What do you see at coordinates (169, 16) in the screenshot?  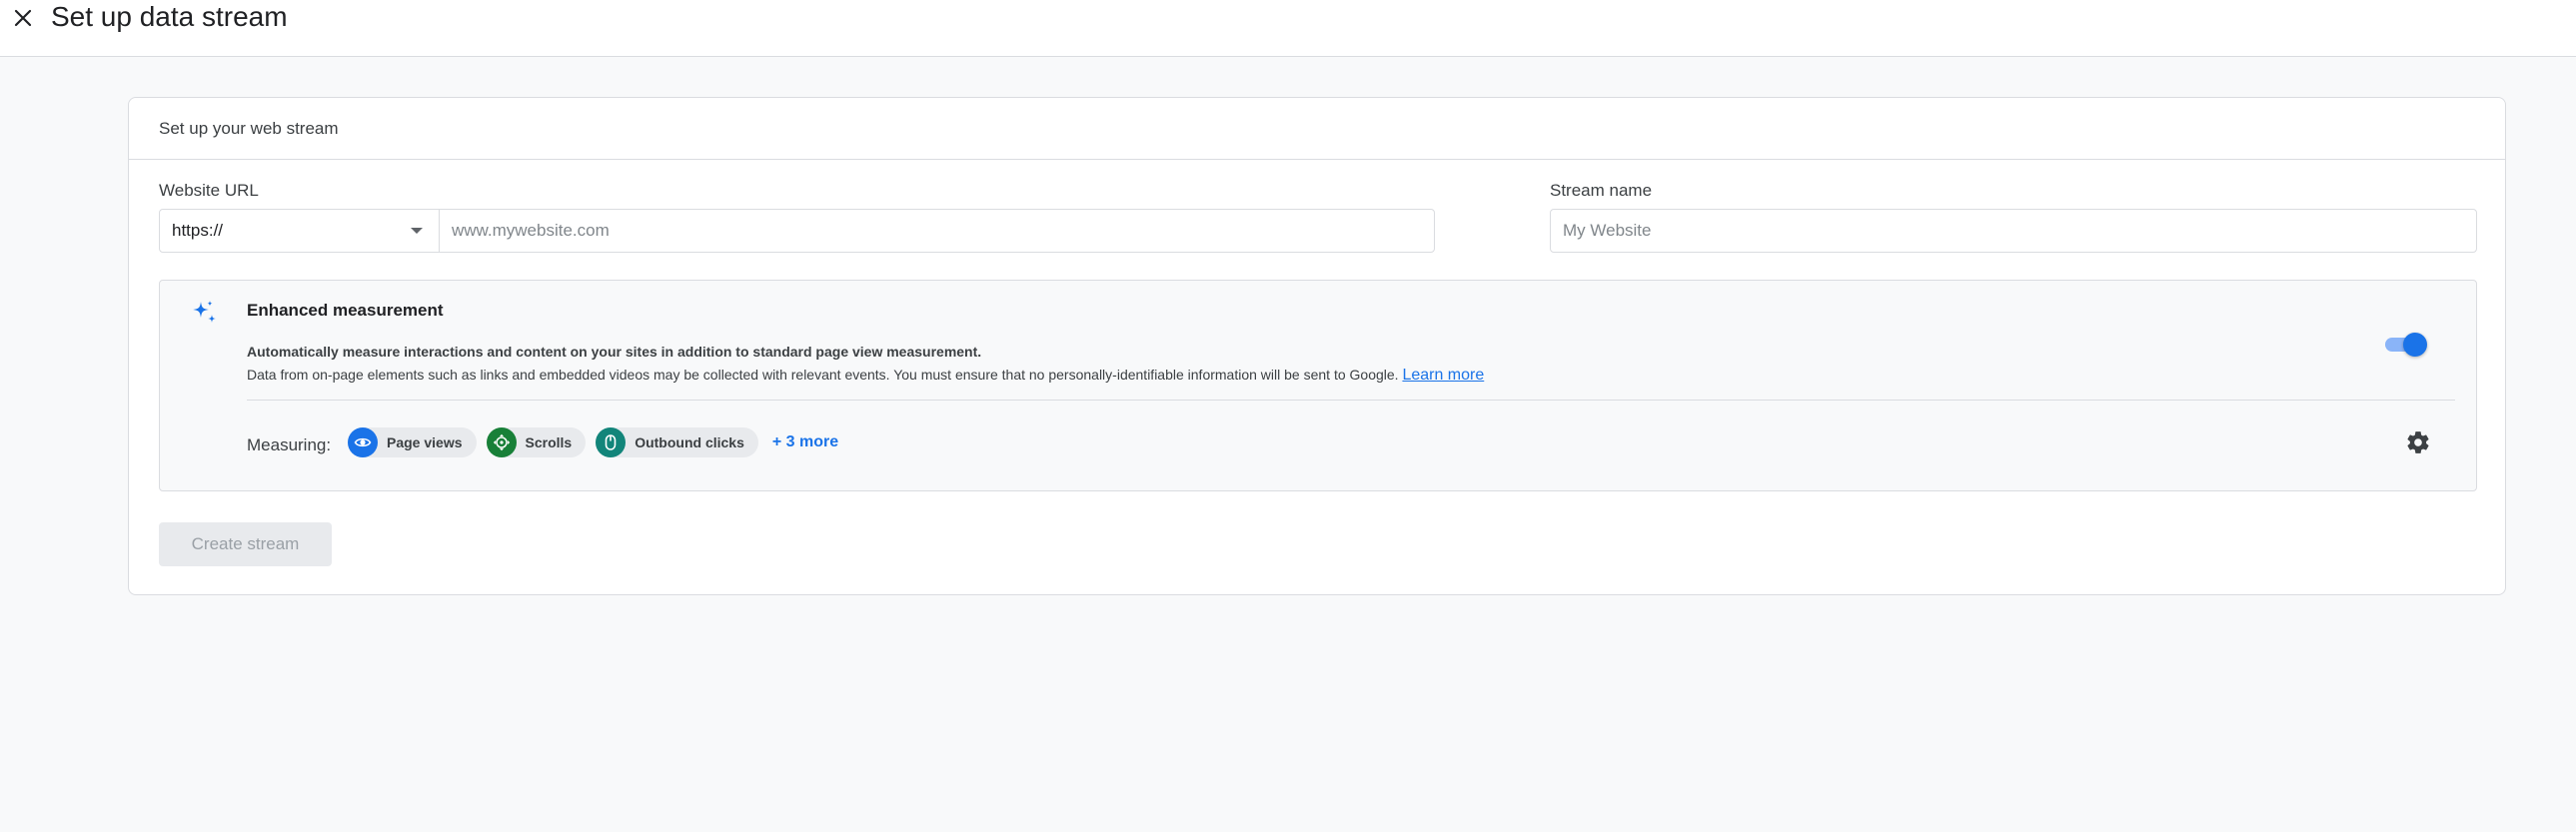 I see `page-title: Set up data stream` at bounding box center [169, 16].